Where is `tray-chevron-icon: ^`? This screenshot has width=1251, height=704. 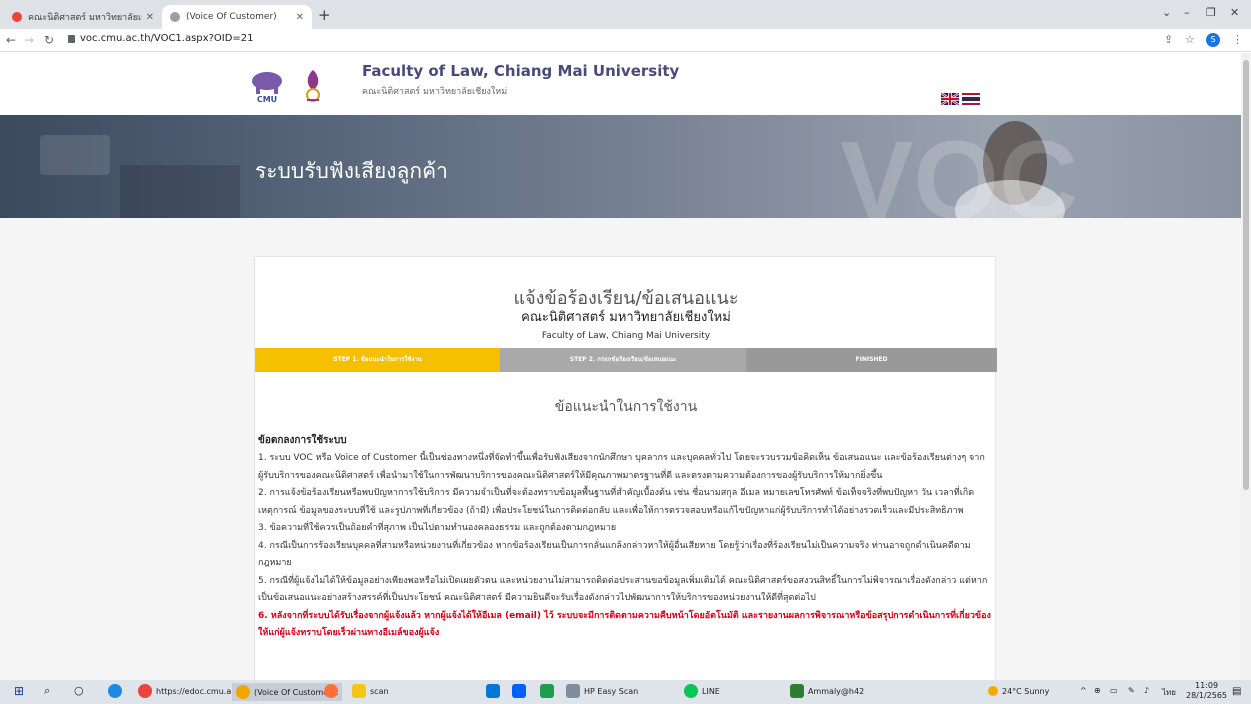
tray-chevron-icon: ^ is located at coordinates (1083, 690).